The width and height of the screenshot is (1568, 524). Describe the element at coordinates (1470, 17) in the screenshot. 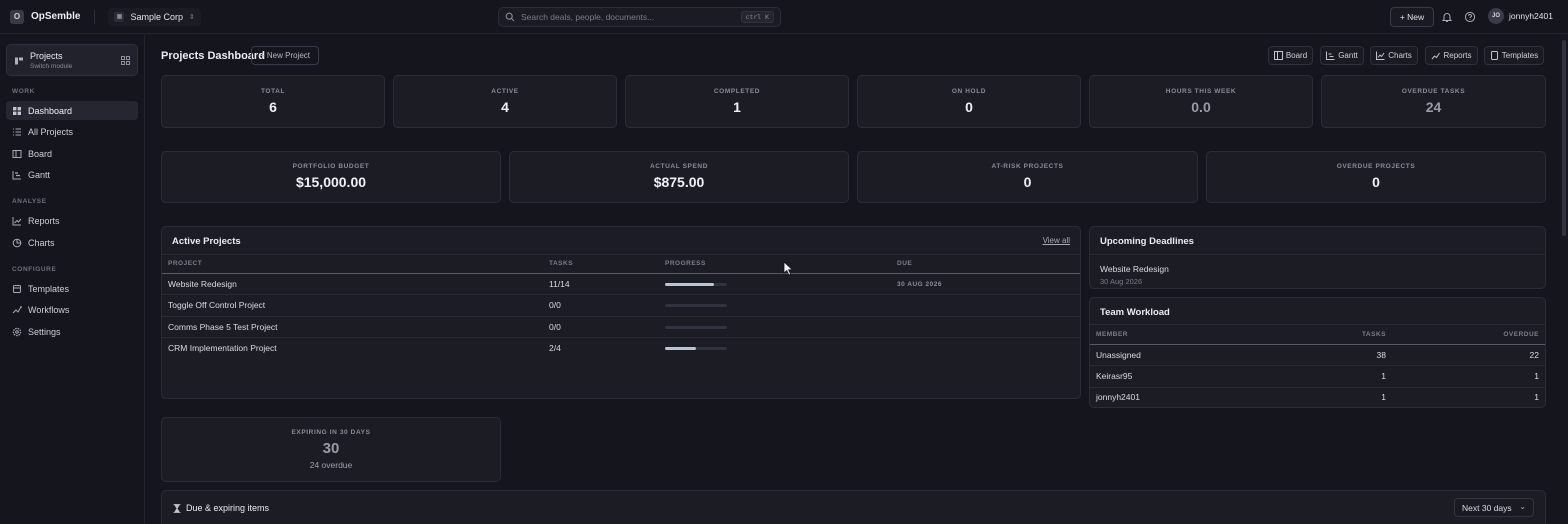

I see `help-icon` at that location.